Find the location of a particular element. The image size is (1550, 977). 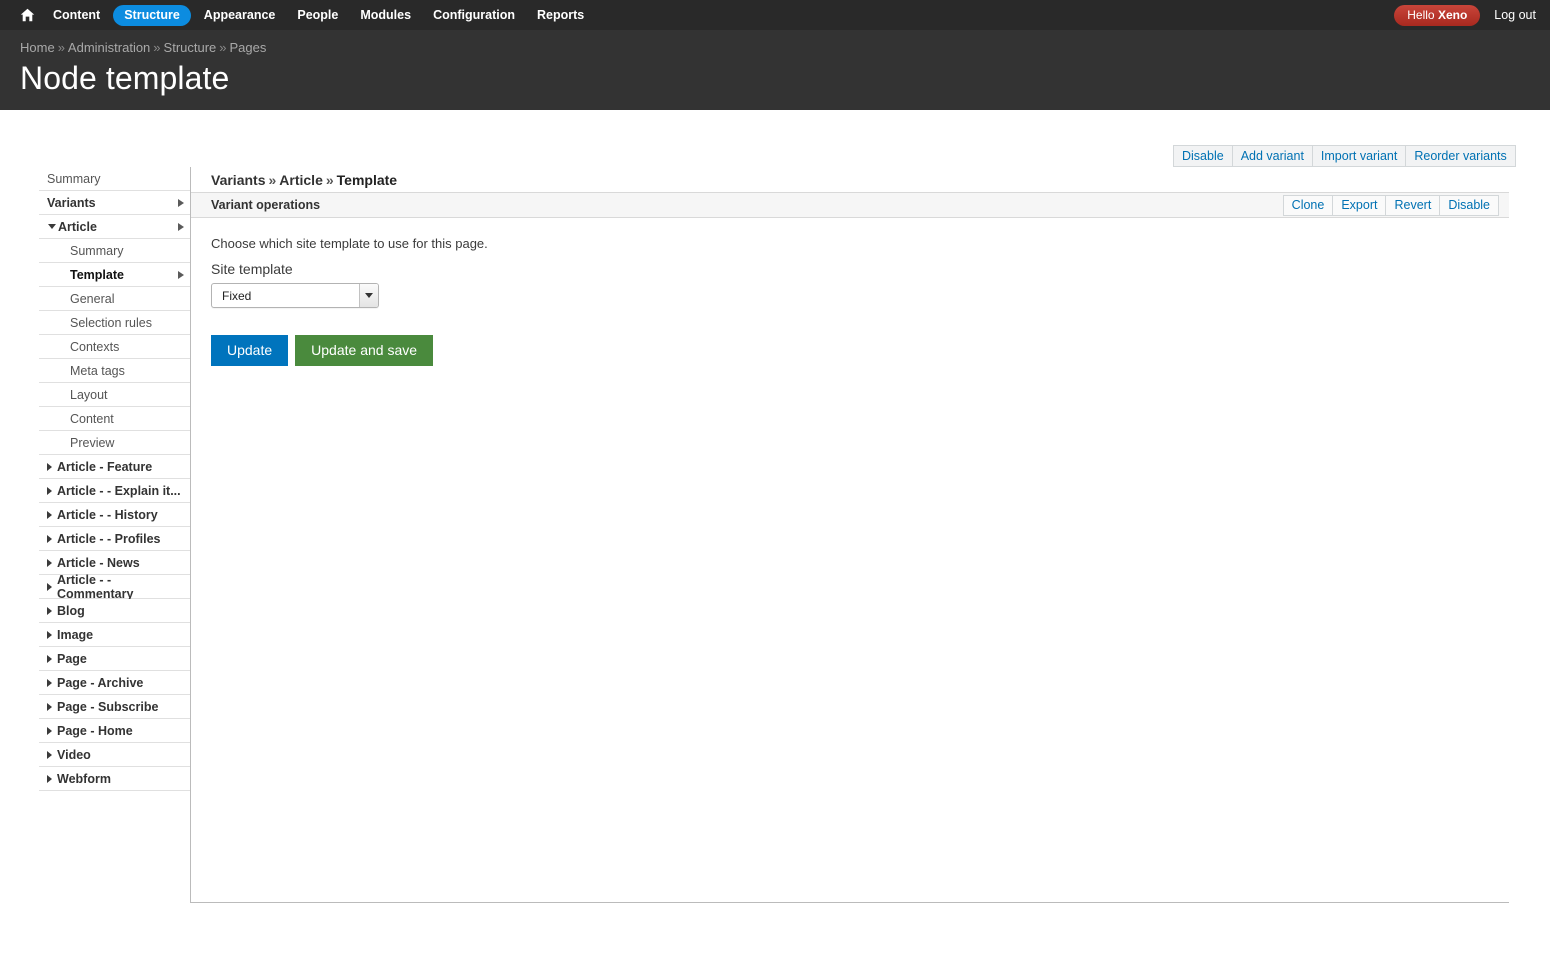

sidebar-item-label: Content is located at coordinates (92, 418).